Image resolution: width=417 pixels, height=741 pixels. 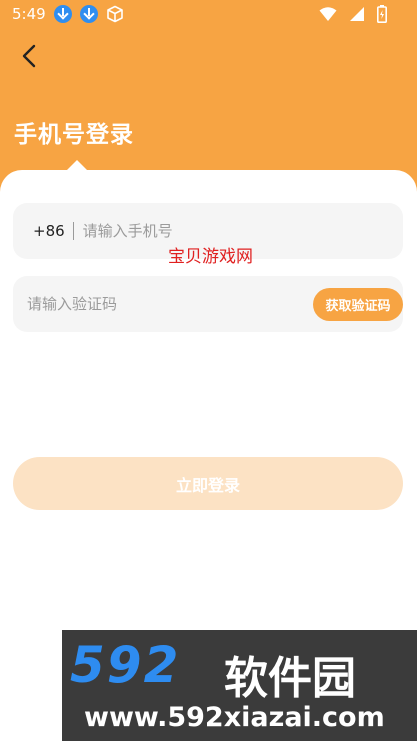 I want to click on status-indicators, so click(x=353, y=14).